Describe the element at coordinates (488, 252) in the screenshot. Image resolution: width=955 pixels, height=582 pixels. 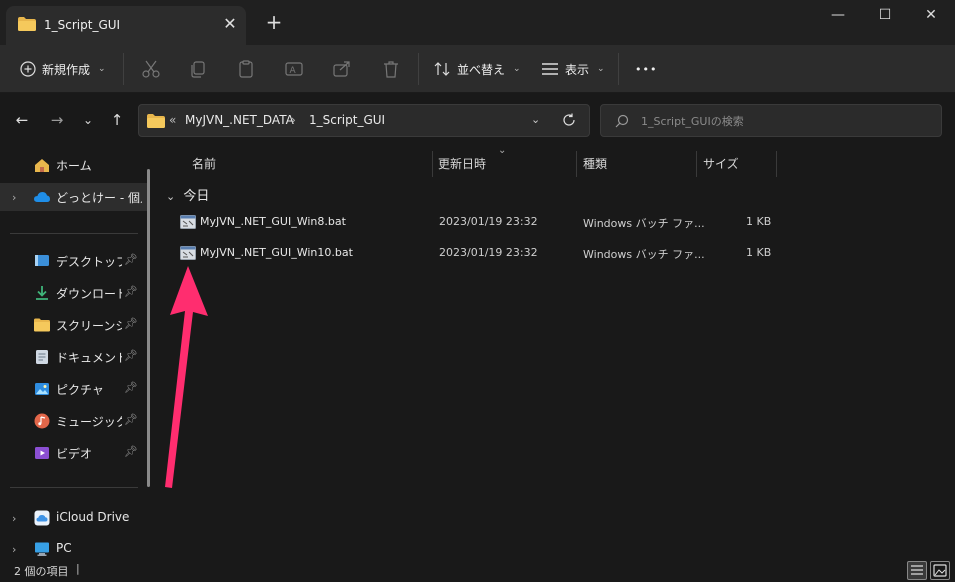
I see `file-date: 2023/01/19 23:32` at that location.